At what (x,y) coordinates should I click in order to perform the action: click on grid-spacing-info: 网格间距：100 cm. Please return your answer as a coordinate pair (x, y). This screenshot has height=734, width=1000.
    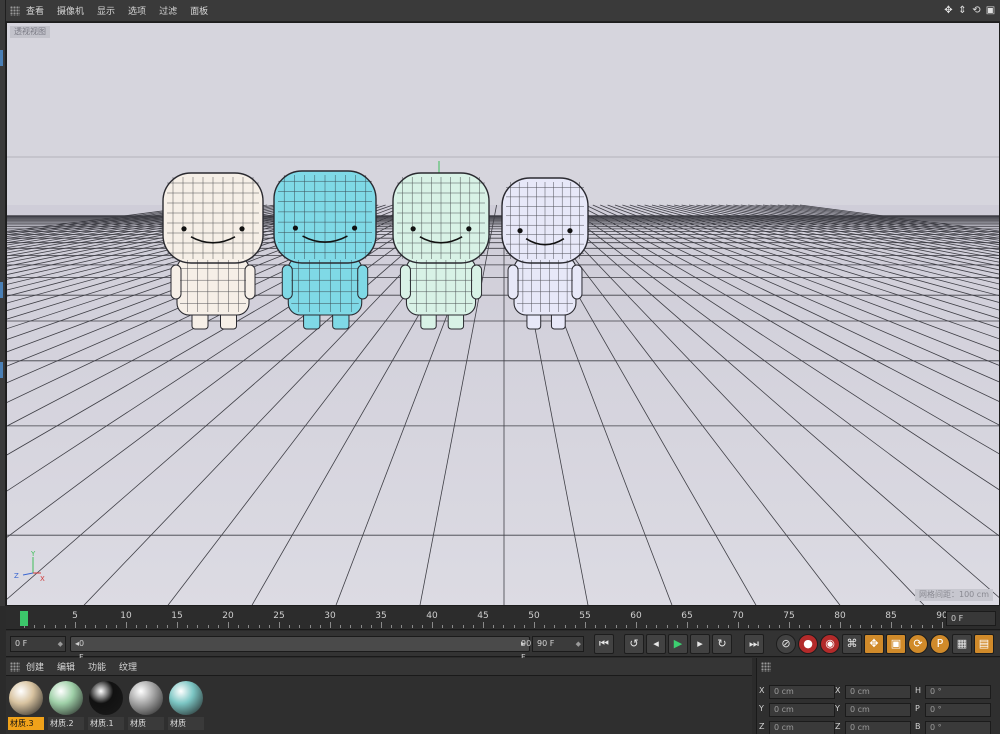
    Looking at the image, I should click on (953, 595).